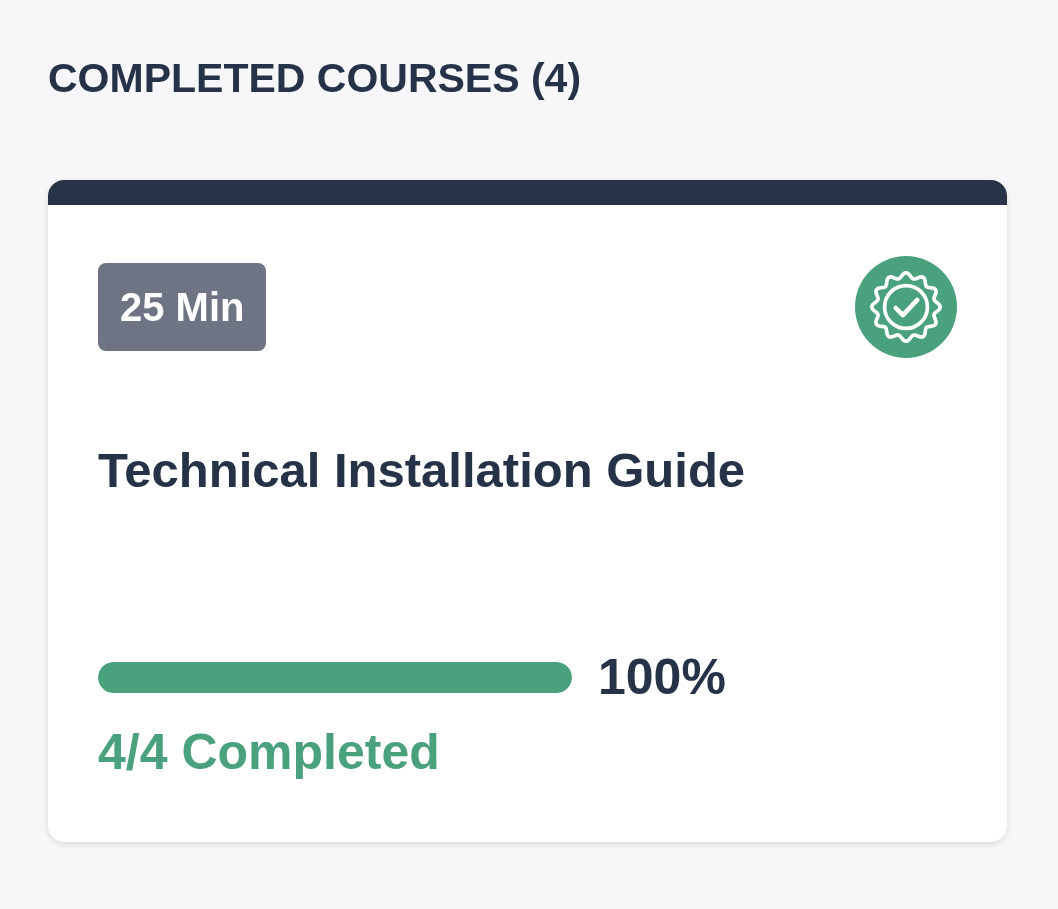  Describe the element at coordinates (315, 78) in the screenshot. I see `section-heading: COMPLETED COURSES (4)` at that location.